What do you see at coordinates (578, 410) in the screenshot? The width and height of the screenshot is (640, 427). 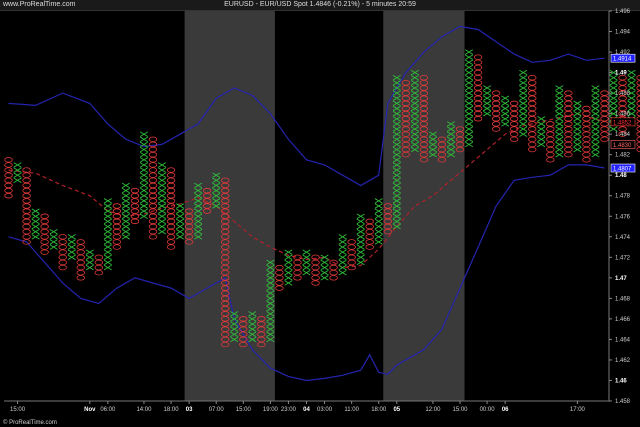 I see `time-tick-label: 17:00` at bounding box center [578, 410].